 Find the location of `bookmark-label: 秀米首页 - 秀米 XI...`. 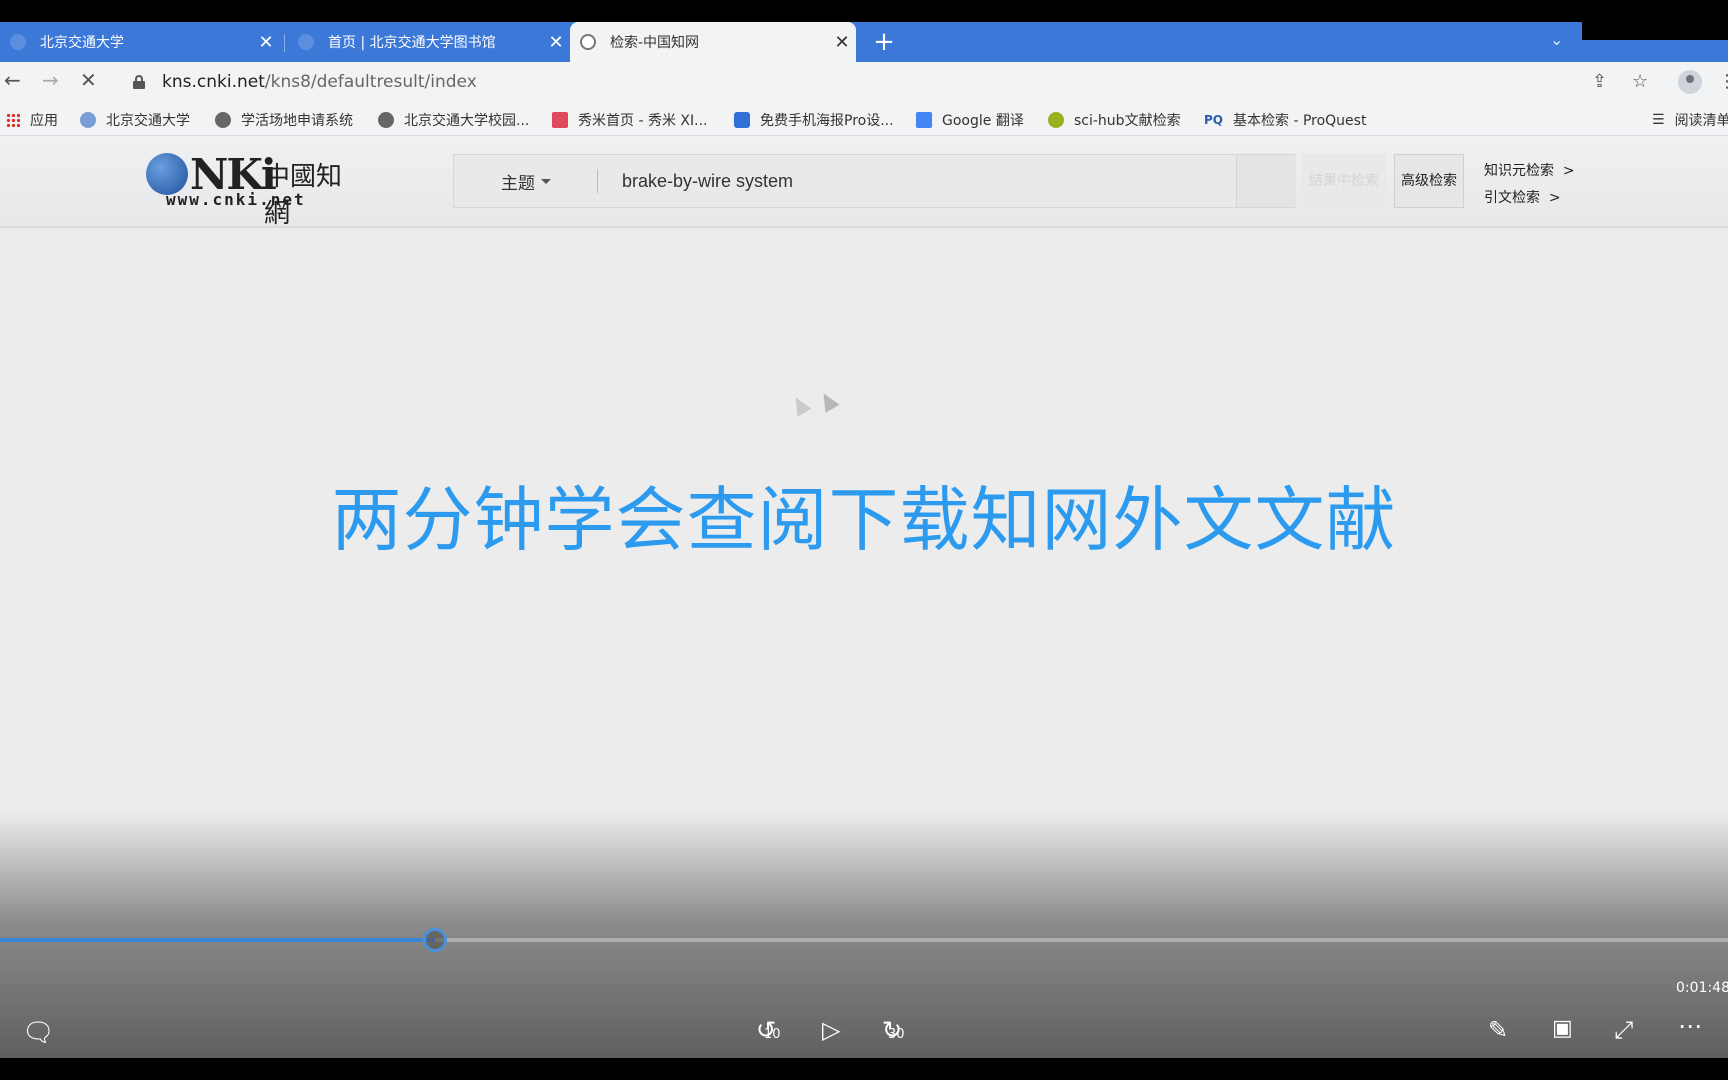

bookmark-label: 秀米首页 - 秀米 XI... is located at coordinates (643, 121).